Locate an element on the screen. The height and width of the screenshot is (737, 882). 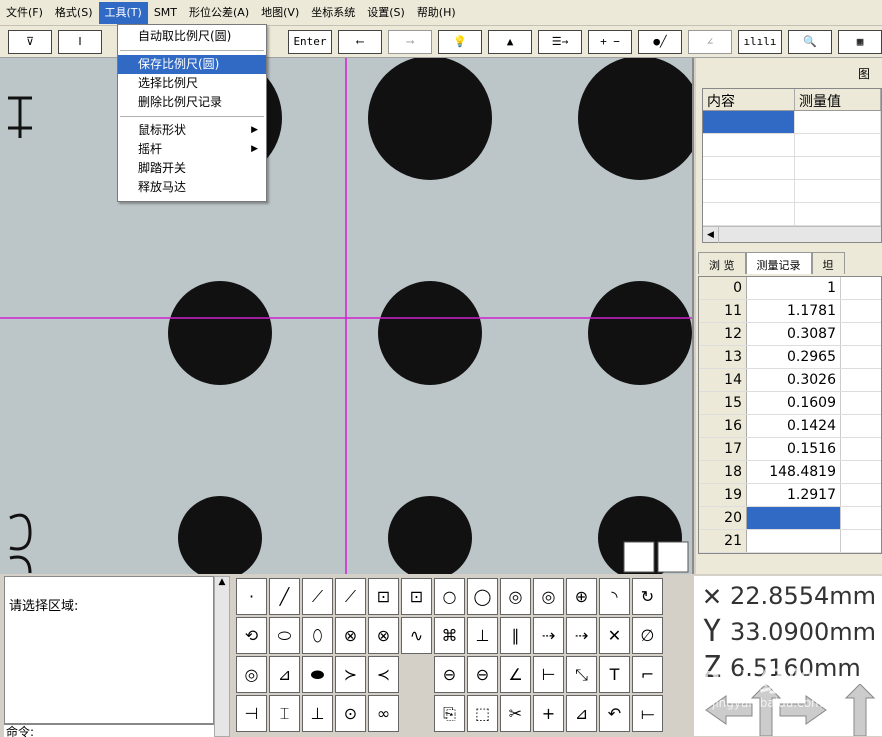
tool-angle-open-icon: ≻ is located at coordinates (350, 674).